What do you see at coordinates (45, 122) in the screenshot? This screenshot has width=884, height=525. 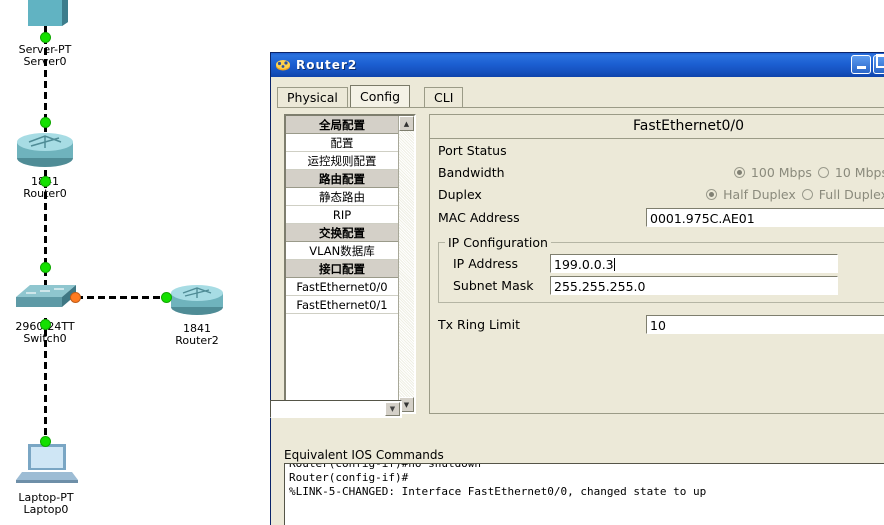 I see `link-status-dot-router0-up` at bounding box center [45, 122].